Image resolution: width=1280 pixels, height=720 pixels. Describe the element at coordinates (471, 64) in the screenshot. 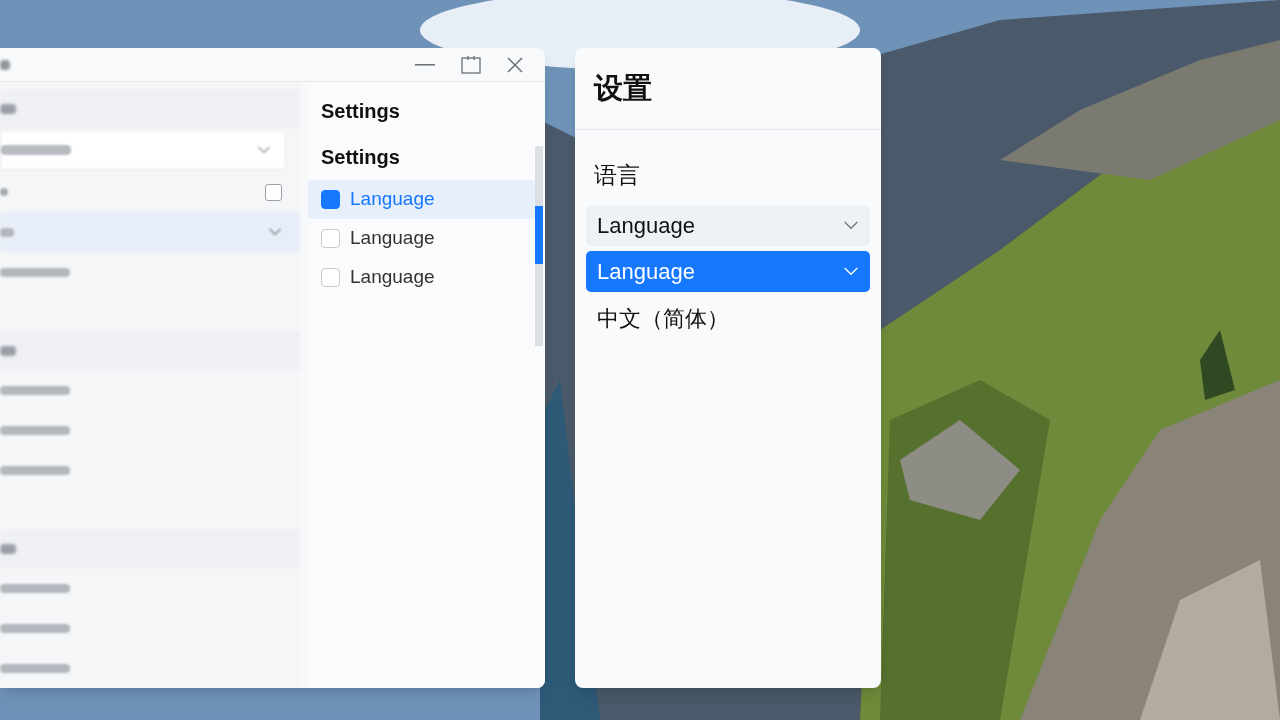

I see `maximize-icon` at that location.